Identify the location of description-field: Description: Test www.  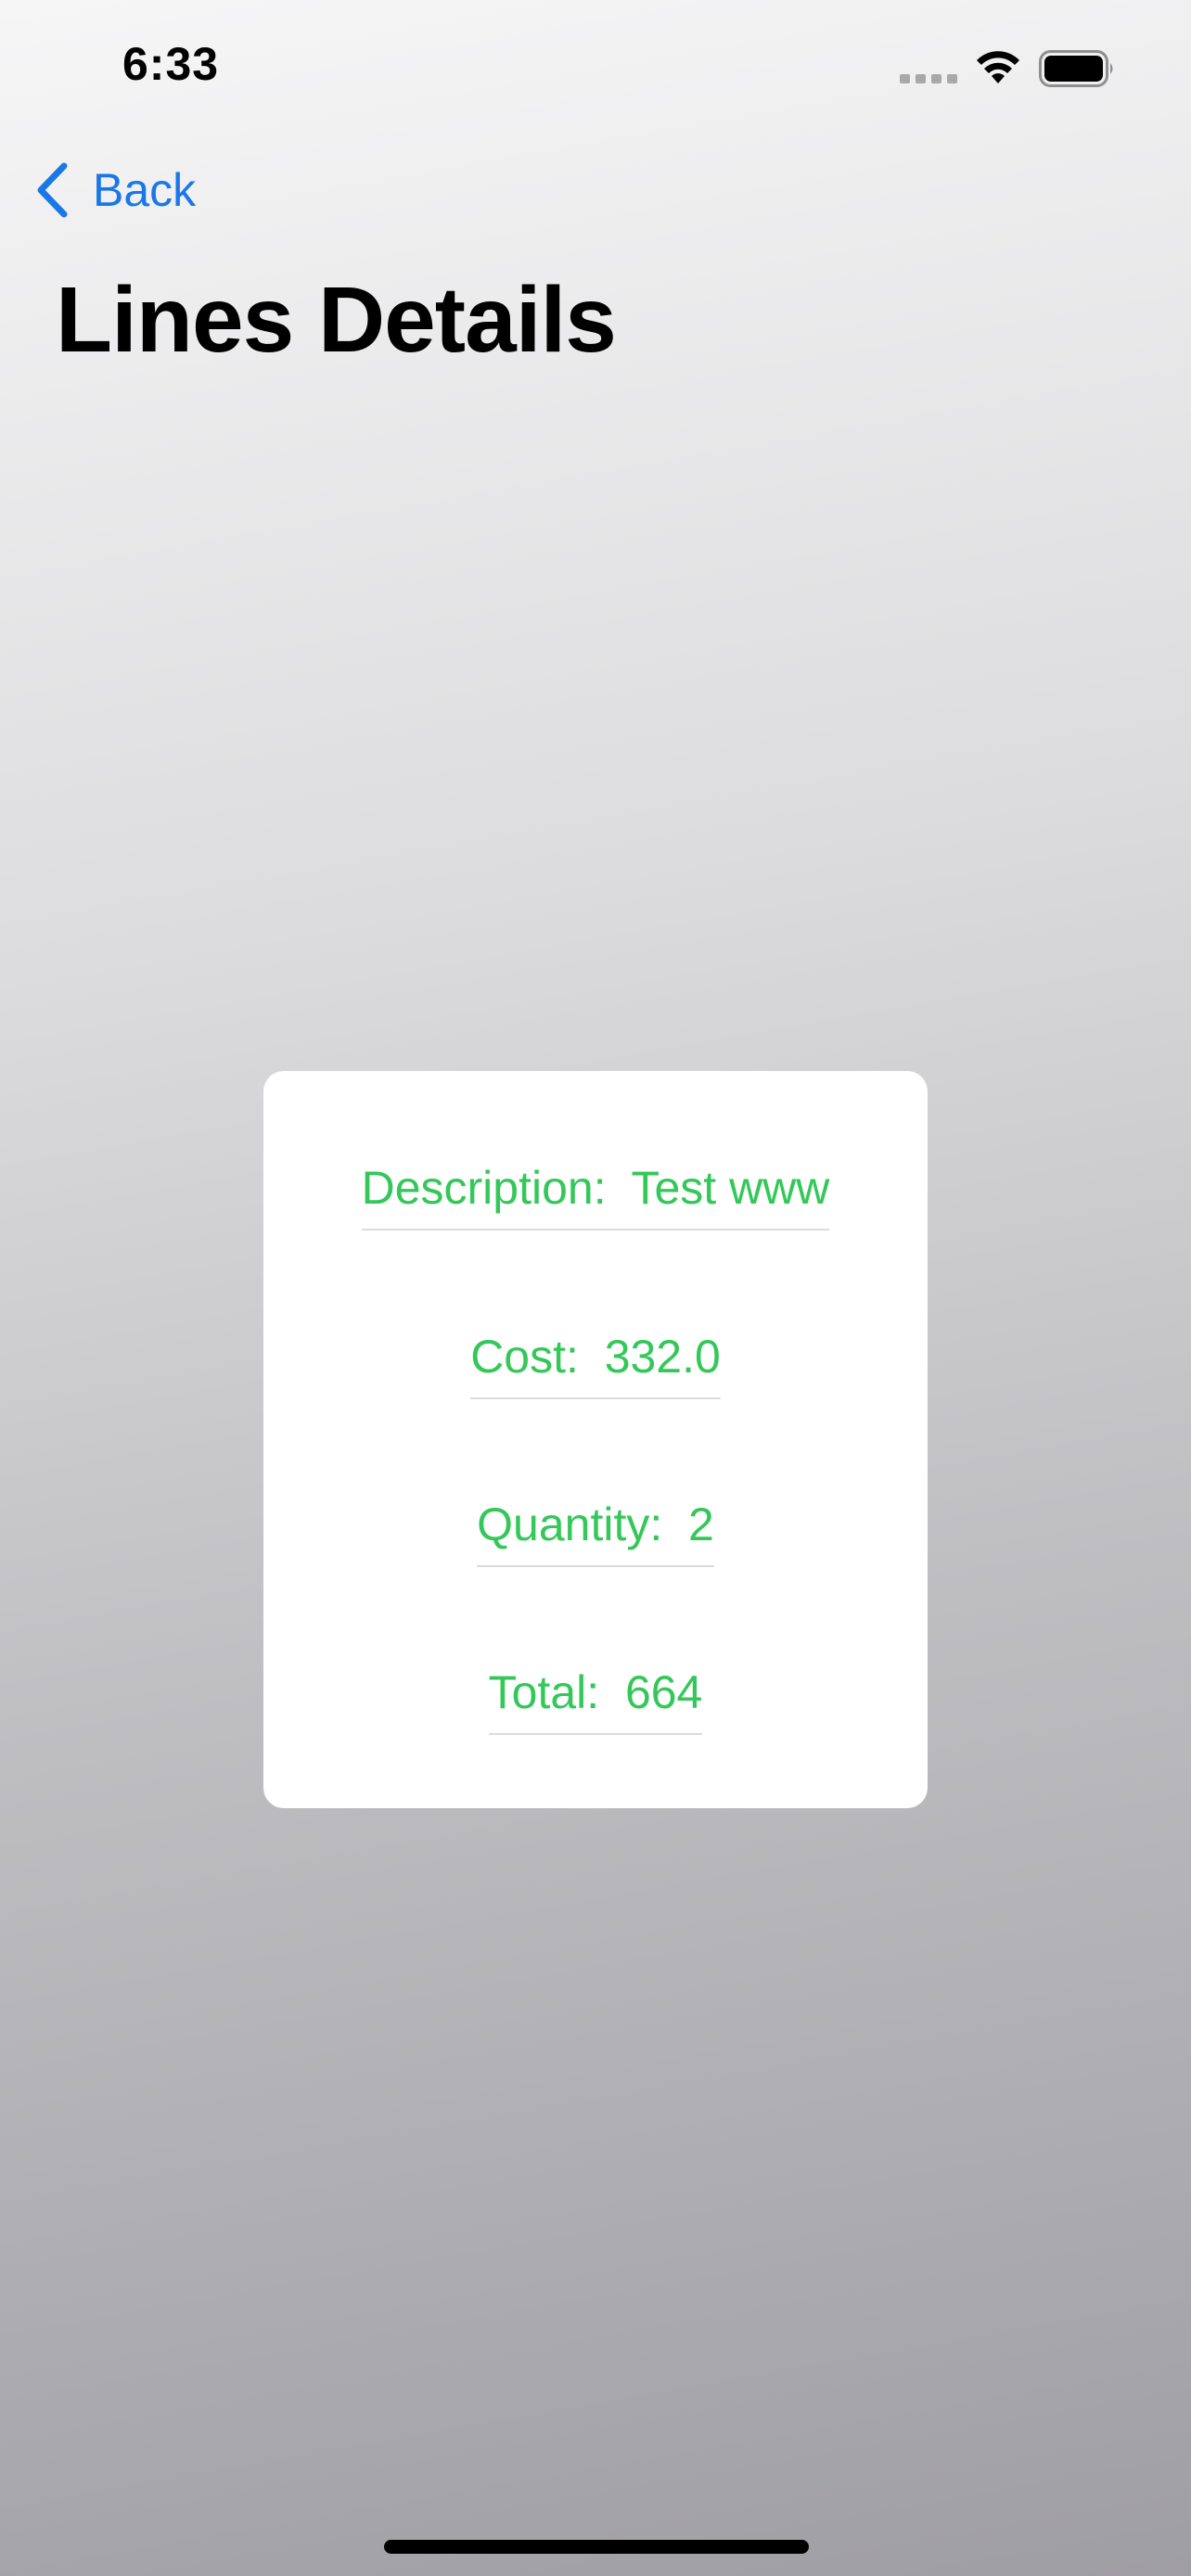
(595, 1196).